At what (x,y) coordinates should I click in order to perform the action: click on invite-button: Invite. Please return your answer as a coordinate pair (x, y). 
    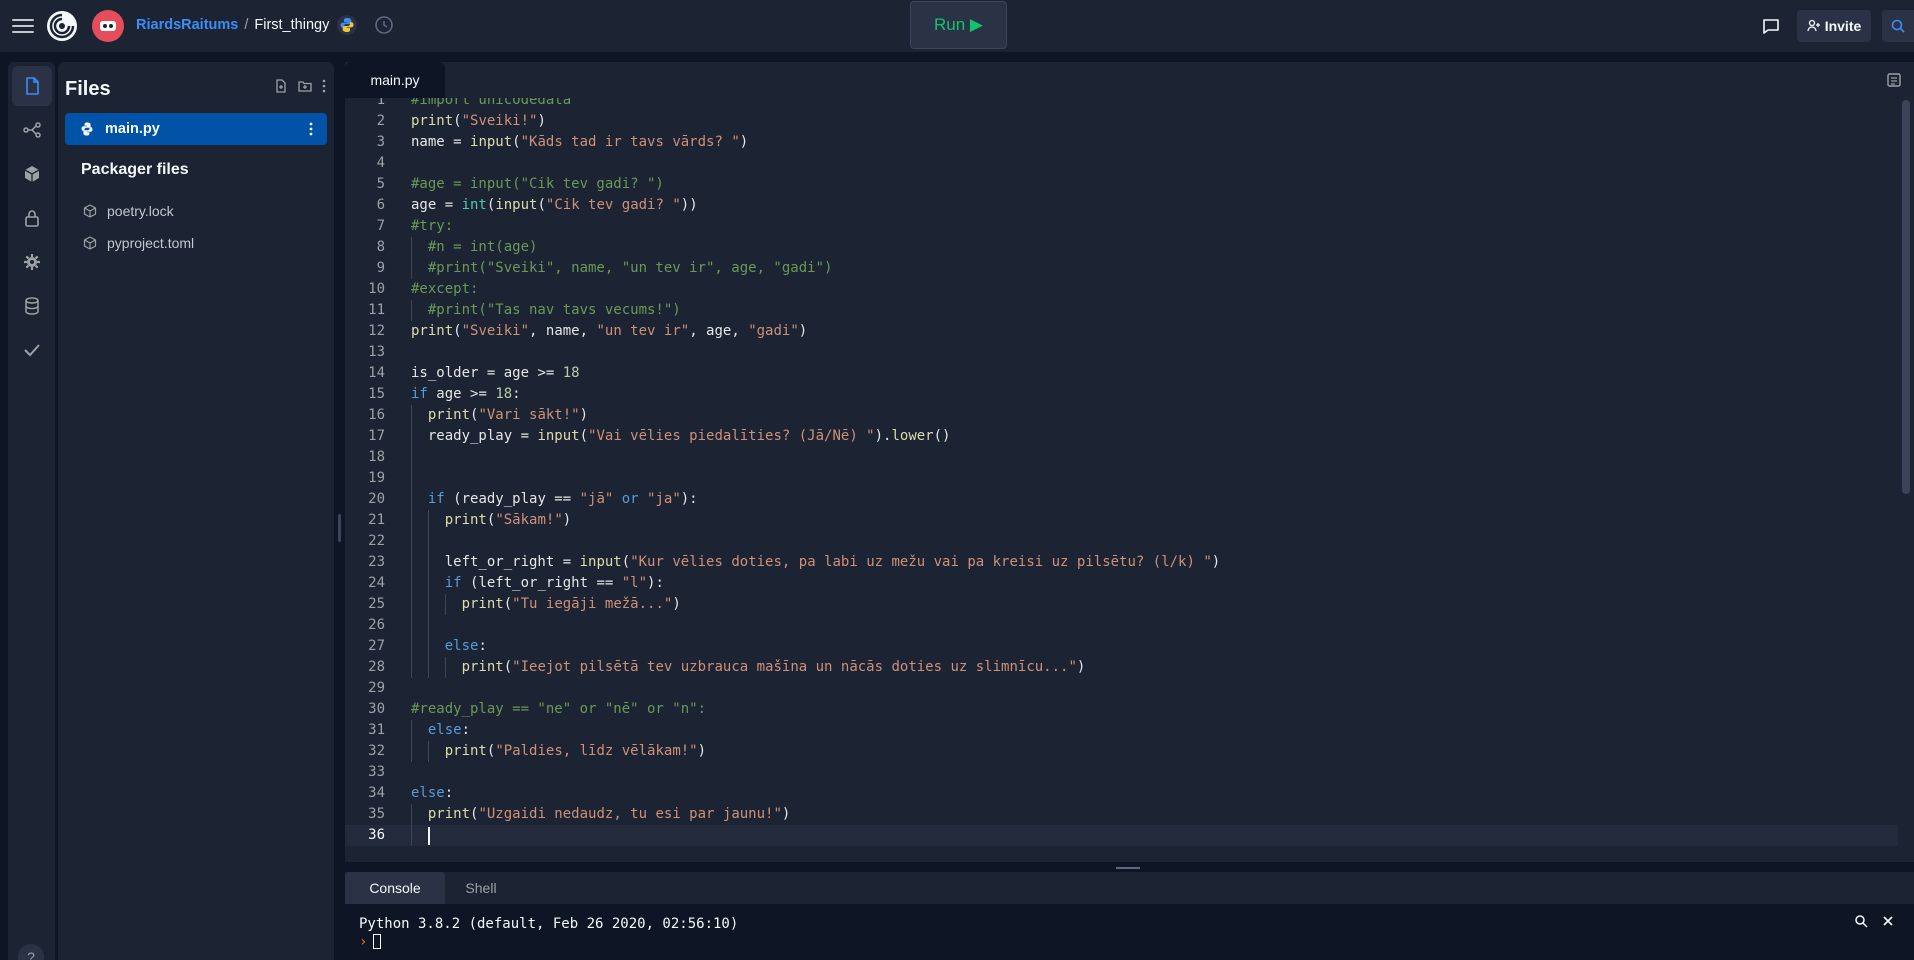
    Looking at the image, I should click on (1834, 26).